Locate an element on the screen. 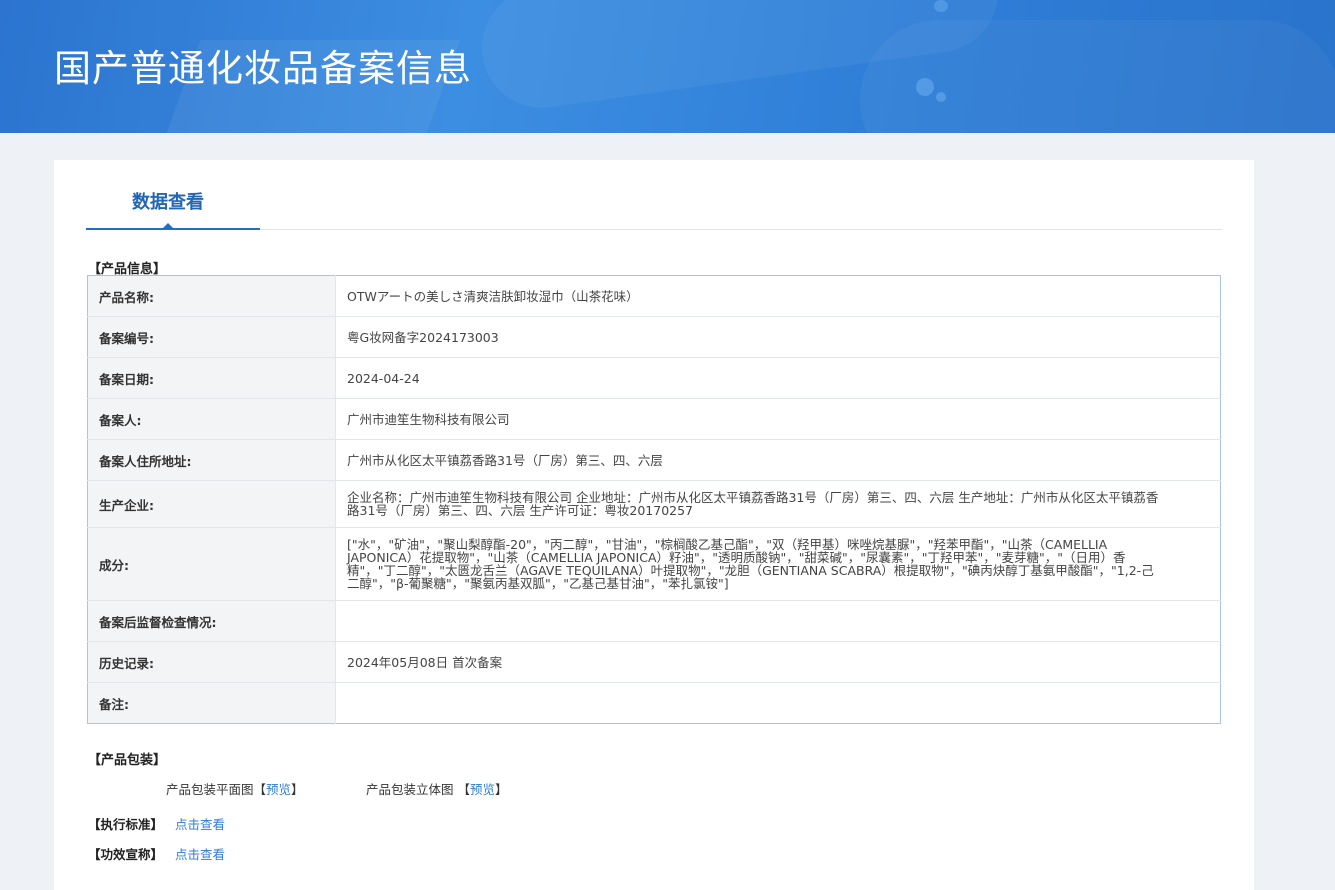 Image resolution: width=1335 pixels, height=890 pixels. table-row: 历史记录: 2024年05月08日 首次备案 is located at coordinates (654, 662).